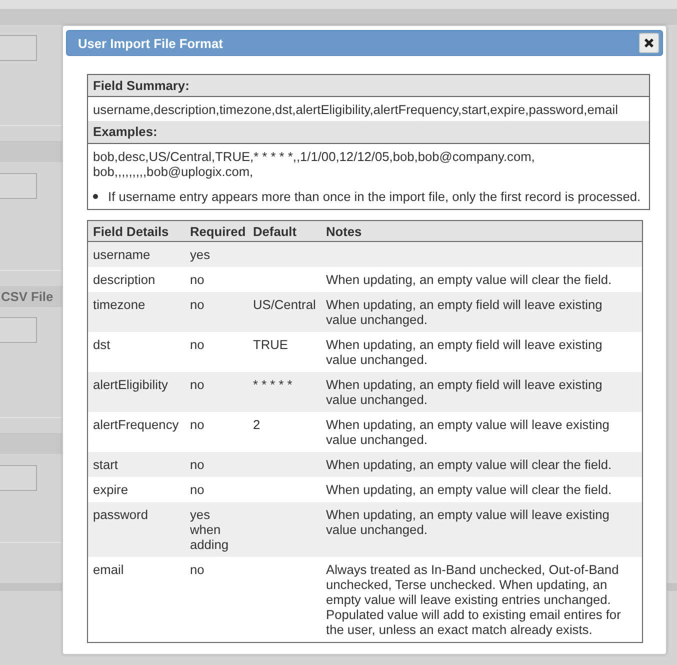  What do you see at coordinates (374, 196) in the screenshot?
I see `note-text: If username entry appears more than once in the import file, only the first record is processed.` at bounding box center [374, 196].